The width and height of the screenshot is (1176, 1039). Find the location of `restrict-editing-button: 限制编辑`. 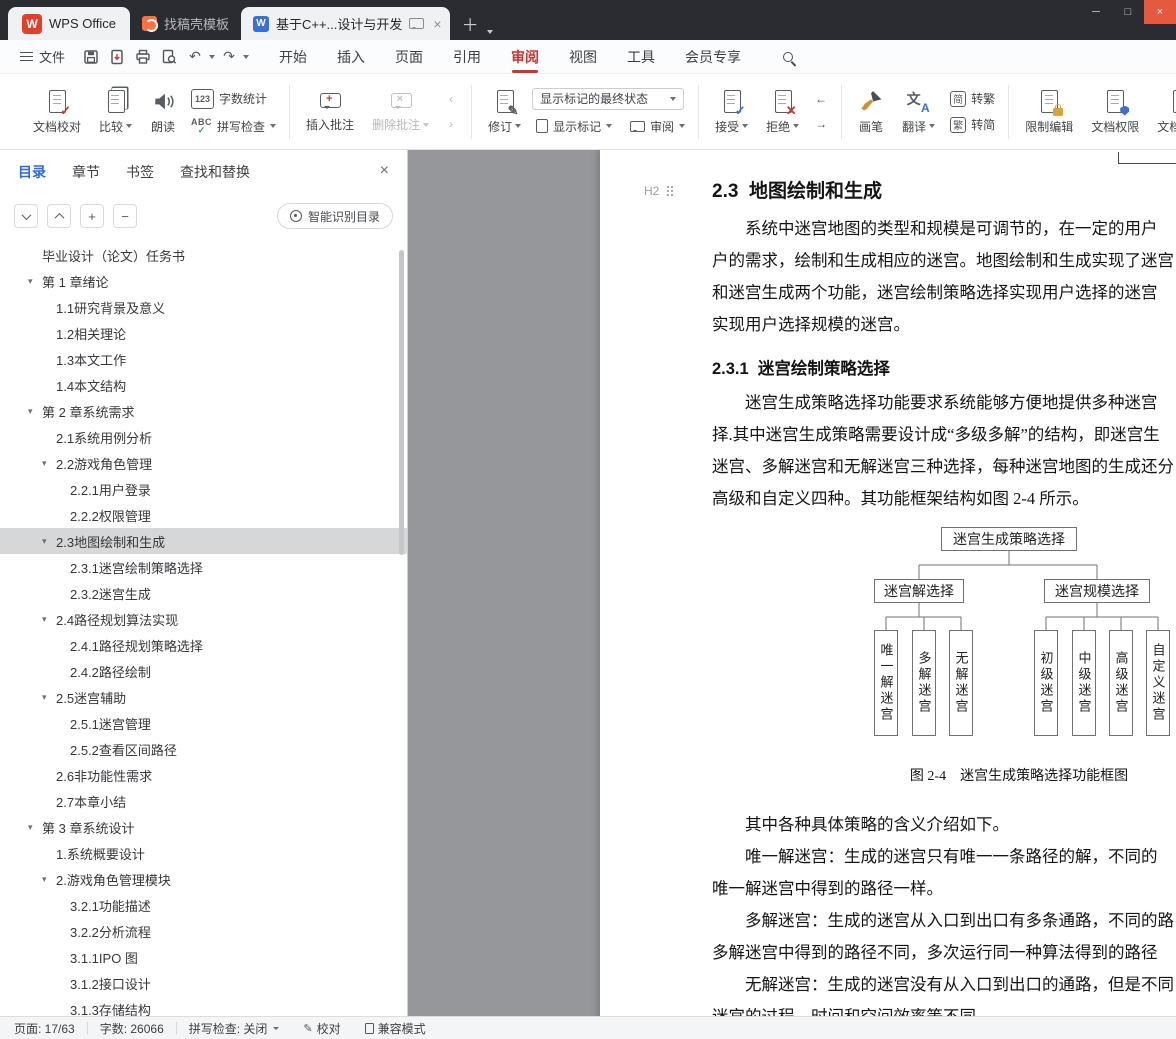

restrict-editing-button: 限制编辑 is located at coordinates (1049, 112).